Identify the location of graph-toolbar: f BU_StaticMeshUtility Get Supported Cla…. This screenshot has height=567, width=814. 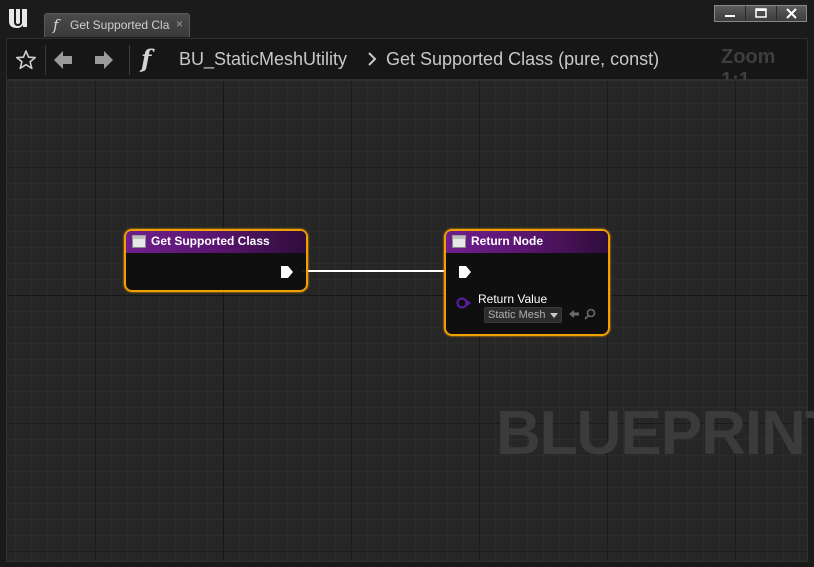
(407, 64).